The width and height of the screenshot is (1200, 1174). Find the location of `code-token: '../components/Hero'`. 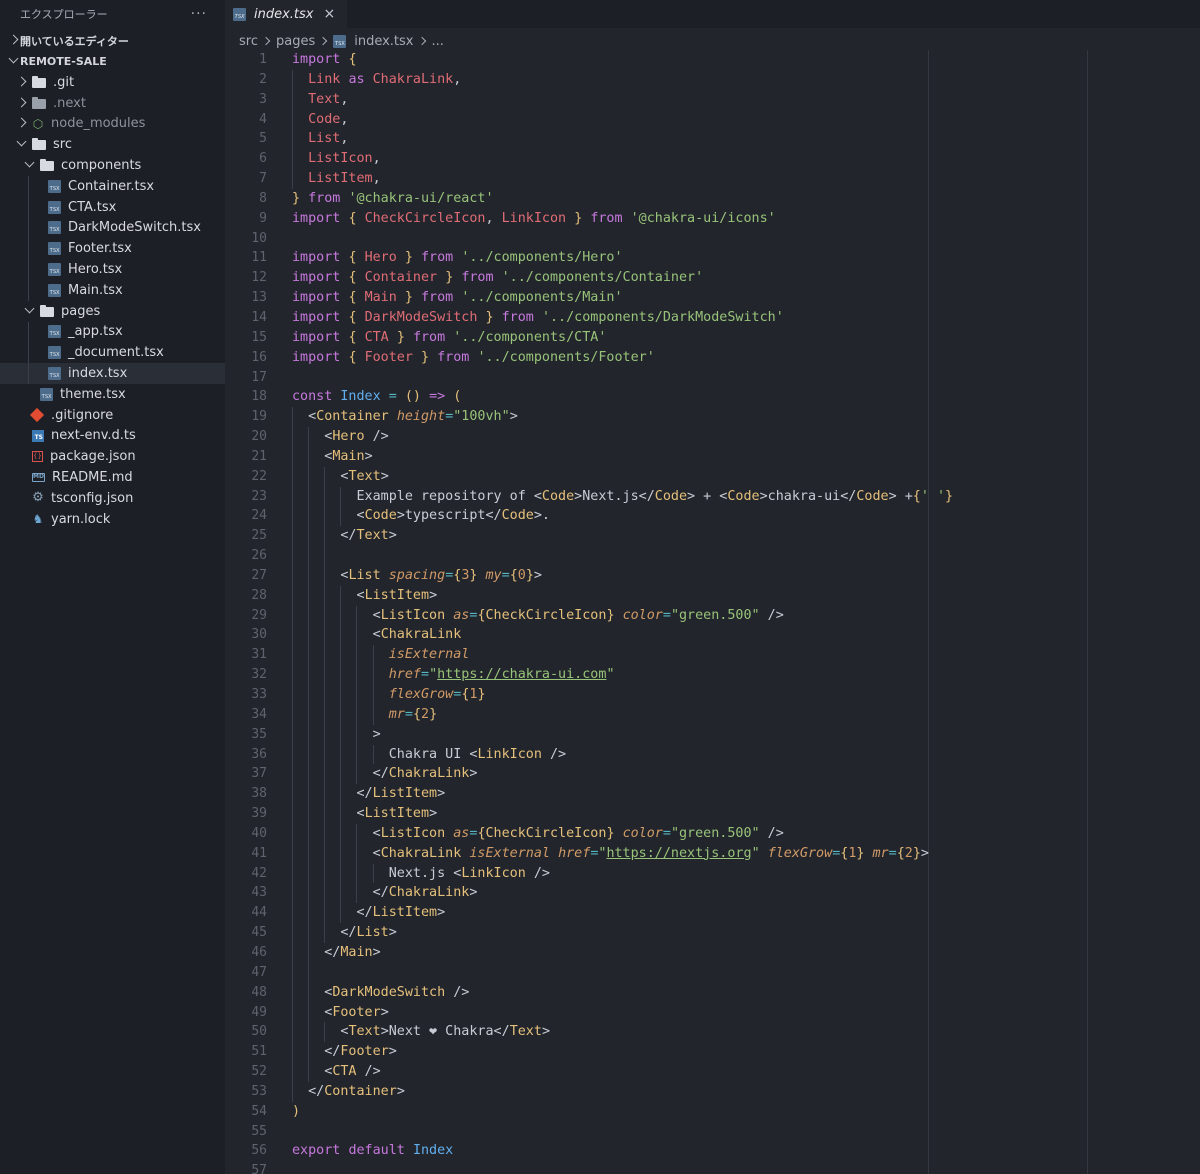

code-token: '../components/Hero' is located at coordinates (542, 258).